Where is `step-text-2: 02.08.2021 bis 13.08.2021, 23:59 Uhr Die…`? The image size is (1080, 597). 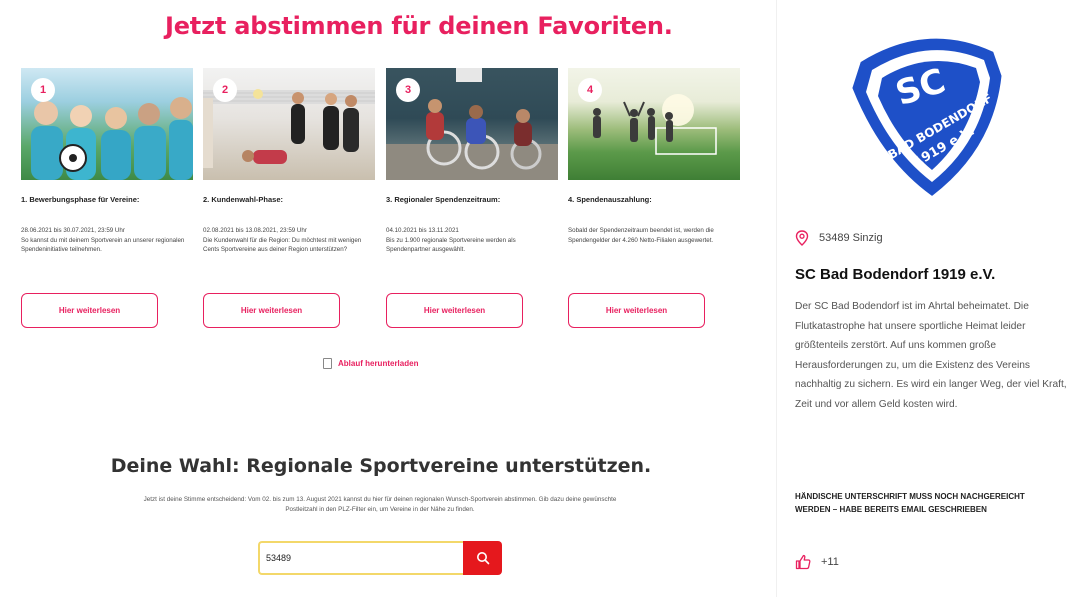 step-text-2: 02.08.2021 bis 13.08.2021, 23:59 Uhr Die… is located at coordinates (282, 240).